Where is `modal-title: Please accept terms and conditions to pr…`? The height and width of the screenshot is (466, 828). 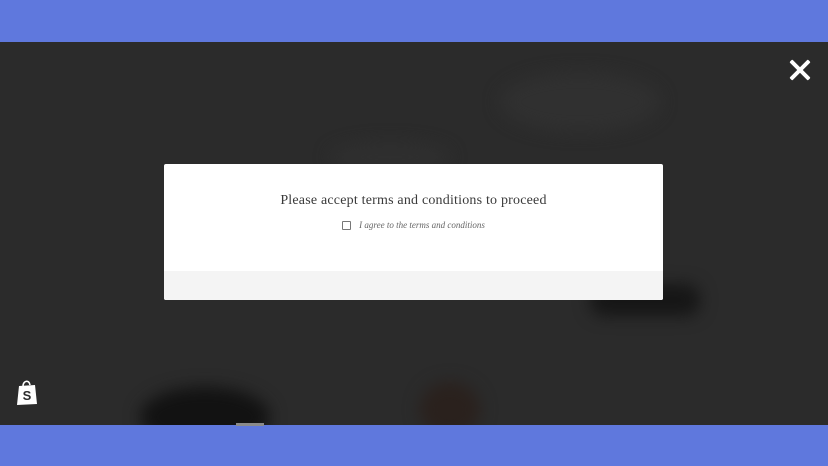 modal-title: Please accept terms and conditions to pr… is located at coordinates (413, 200).